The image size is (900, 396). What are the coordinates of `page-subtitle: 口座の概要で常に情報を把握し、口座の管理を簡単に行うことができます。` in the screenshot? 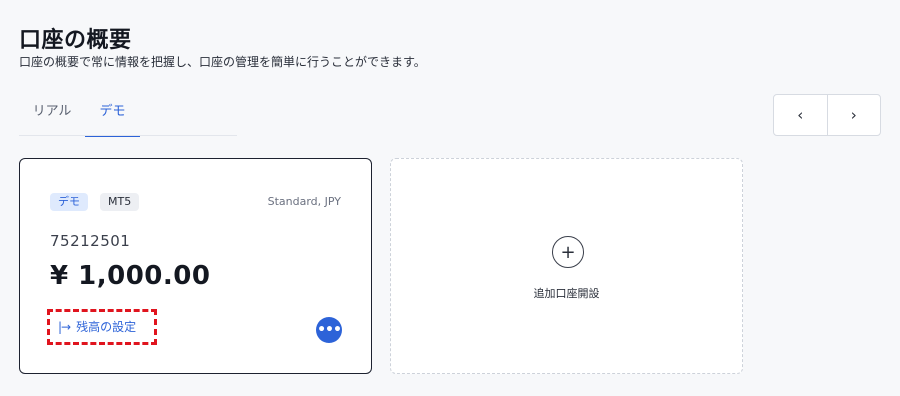 It's located at (222, 62).